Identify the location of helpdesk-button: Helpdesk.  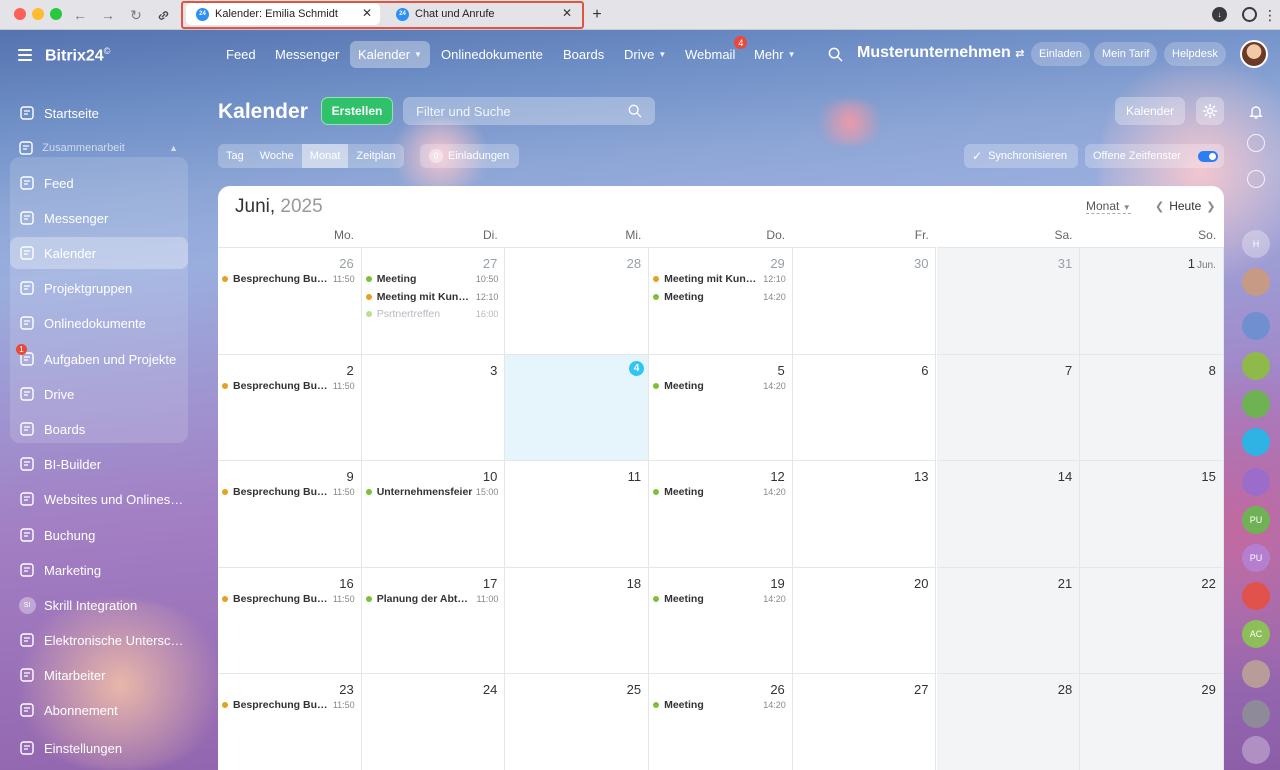
(1195, 54).